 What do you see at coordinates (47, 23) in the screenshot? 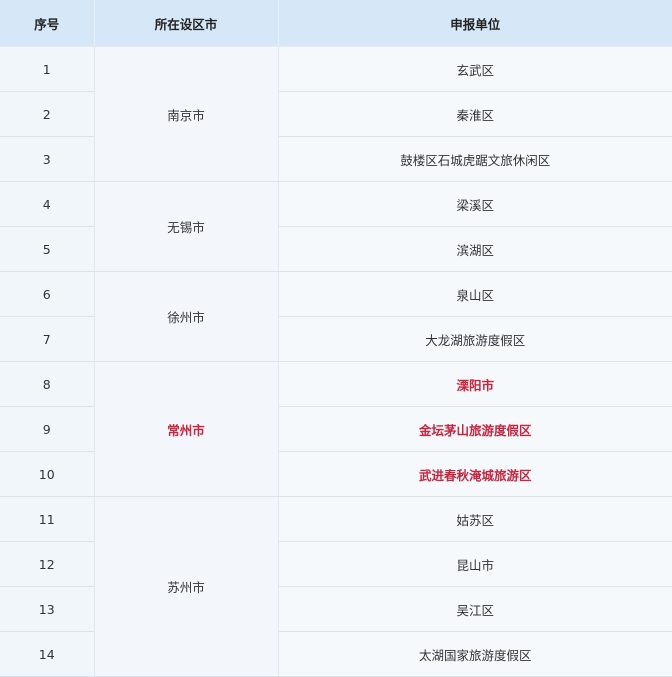
I see `header-index: 序号` at bounding box center [47, 23].